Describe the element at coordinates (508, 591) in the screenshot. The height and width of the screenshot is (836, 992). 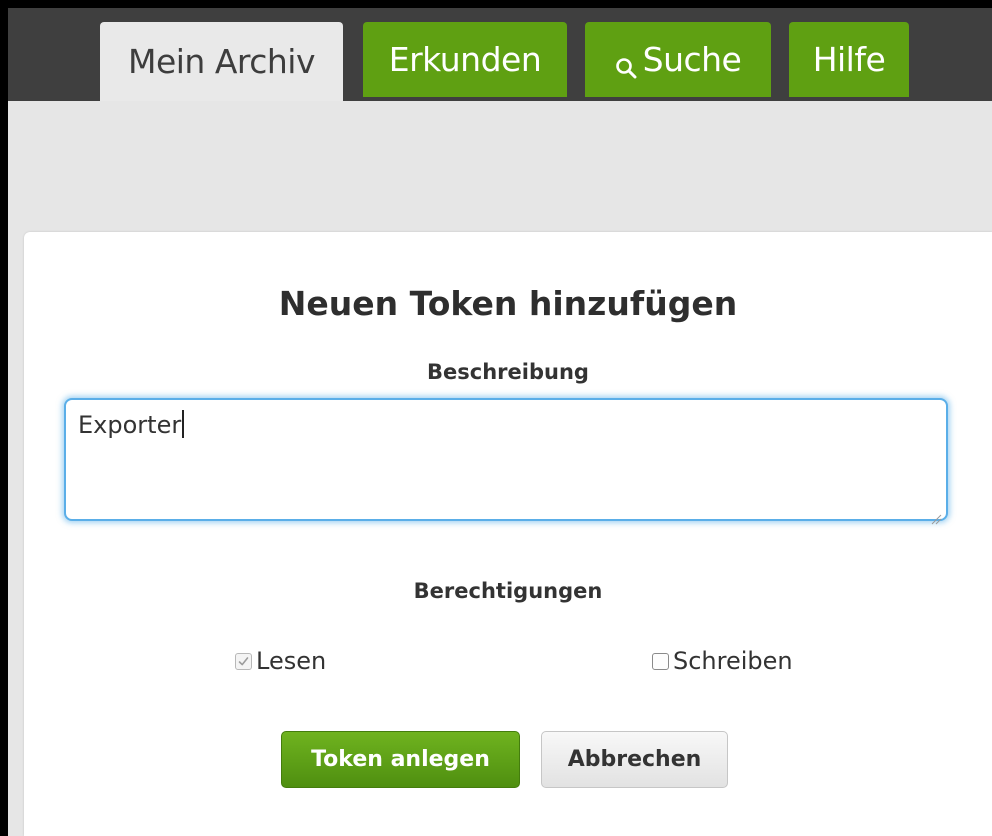
I see `permissions-label: Berechtigungen` at that location.